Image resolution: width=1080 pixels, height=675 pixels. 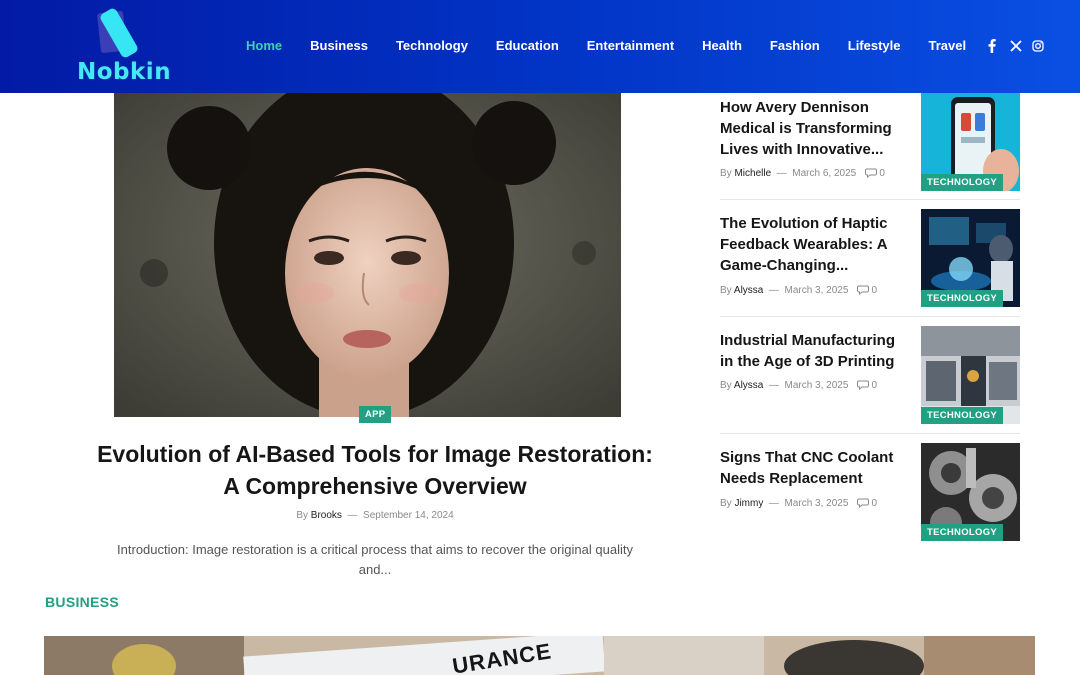 I want to click on x-icon, so click(x=1016, y=46).